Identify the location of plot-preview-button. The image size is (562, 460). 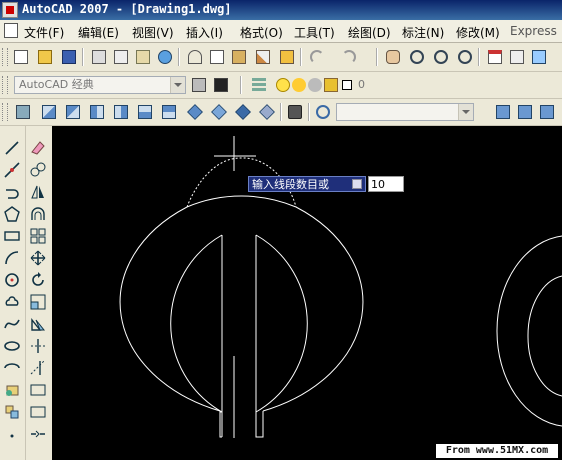
(121, 57).